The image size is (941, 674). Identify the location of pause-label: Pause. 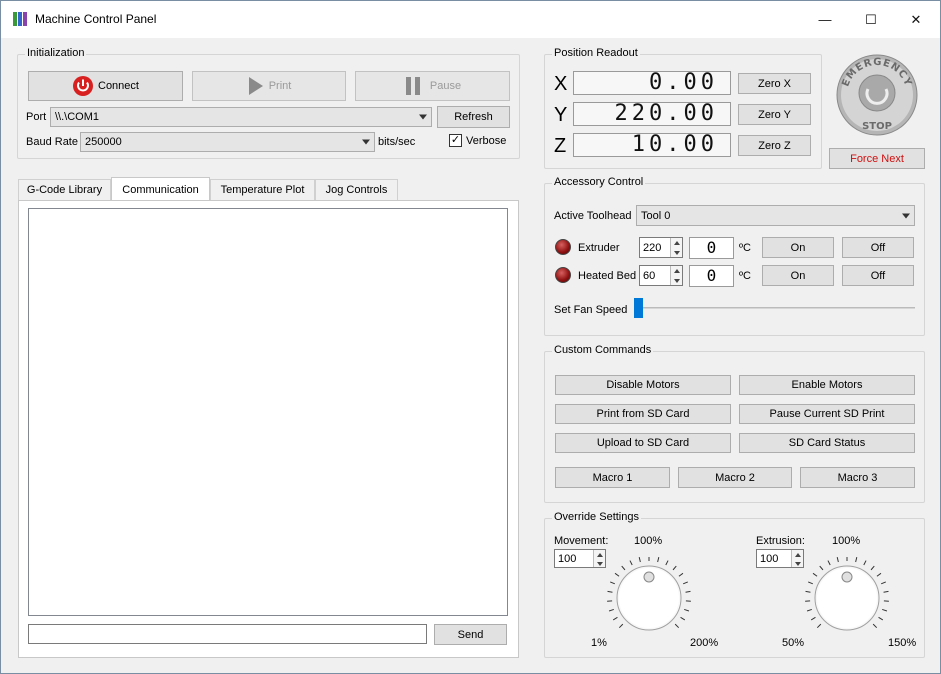
(445, 86).